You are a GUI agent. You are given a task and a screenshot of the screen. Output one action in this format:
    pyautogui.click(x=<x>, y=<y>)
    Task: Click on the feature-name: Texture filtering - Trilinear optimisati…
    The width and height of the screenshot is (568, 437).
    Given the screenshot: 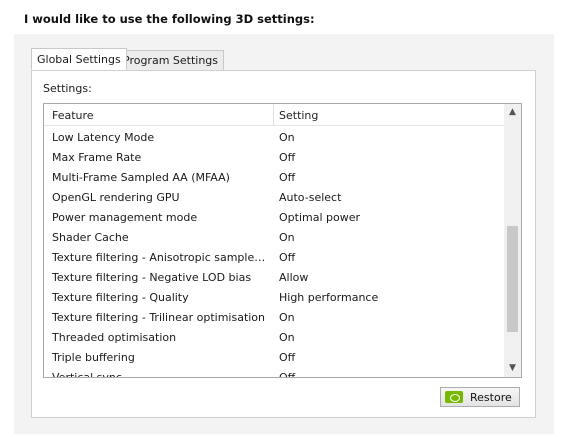 What is the action you would take?
    pyautogui.click(x=159, y=317)
    